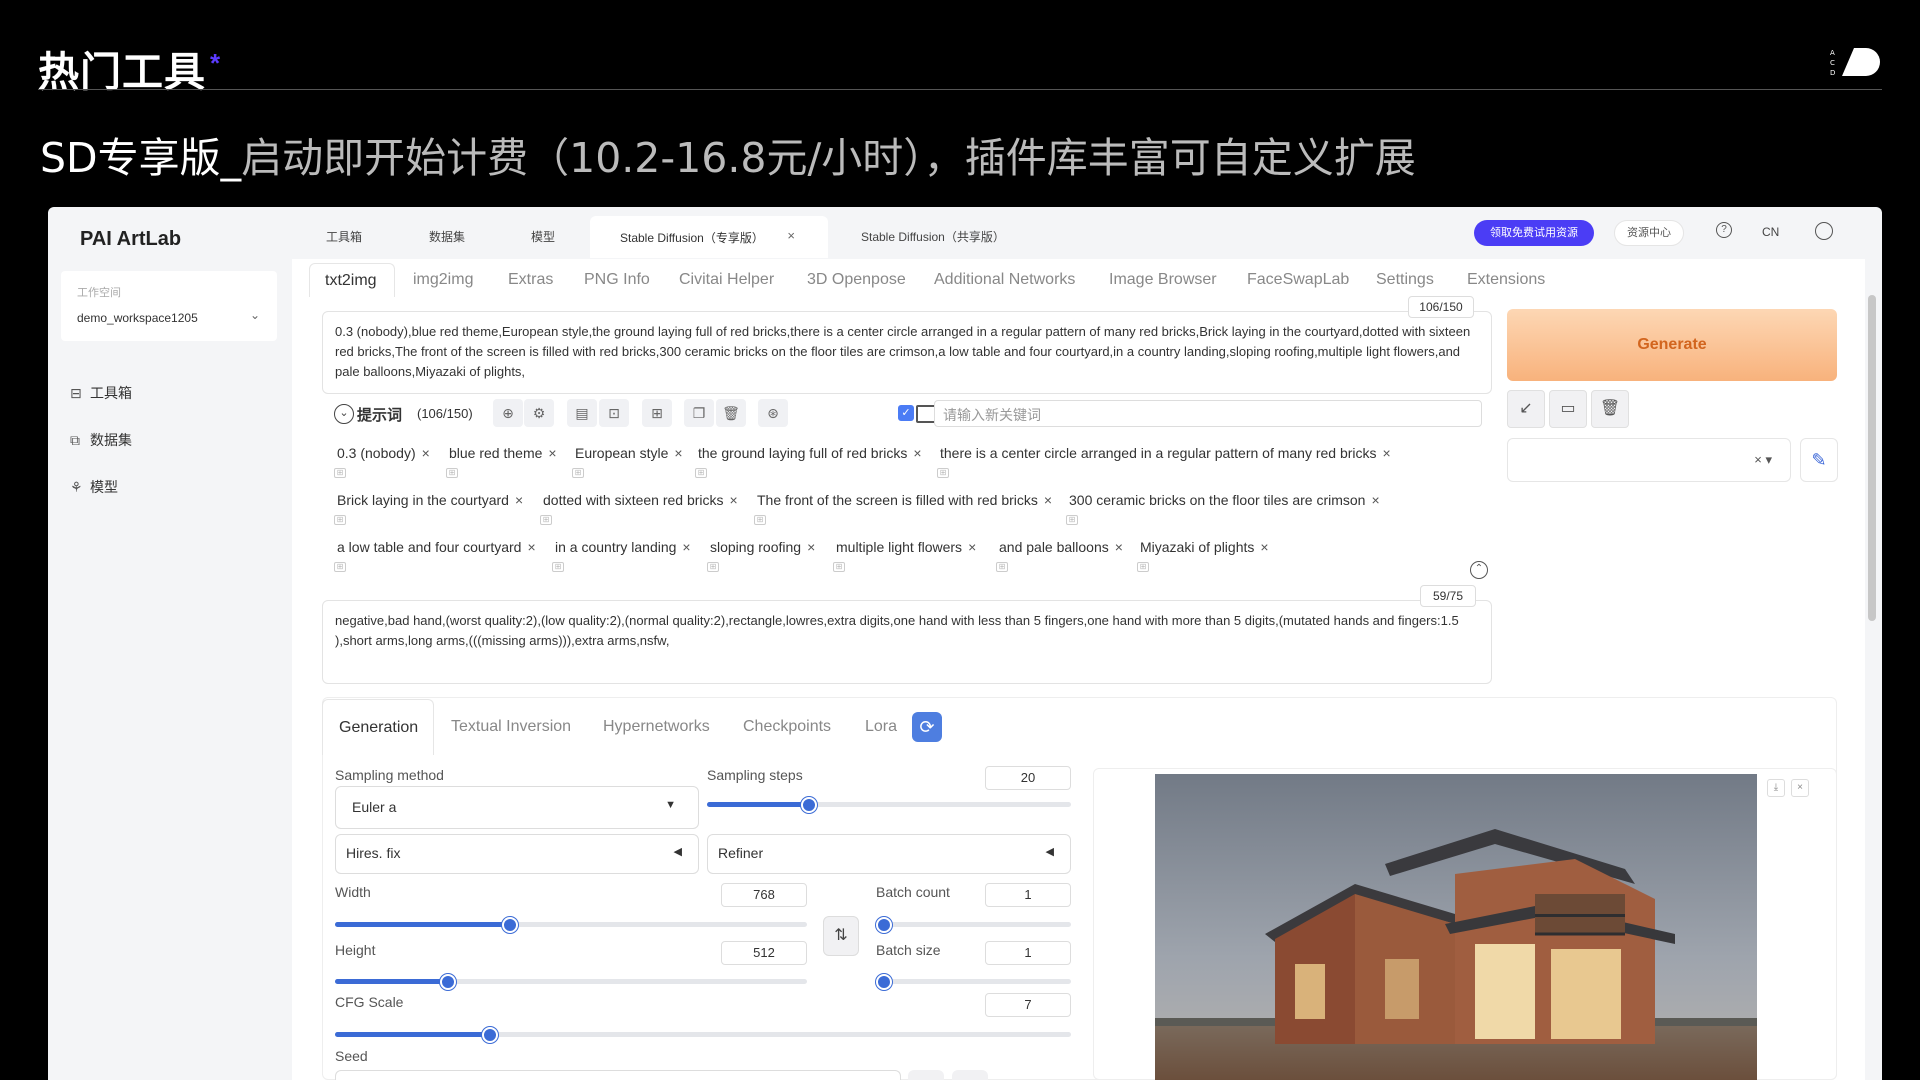 This screenshot has height=1080, width=1920. What do you see at coordinates (906, 547) in the screenshot?
I see `prompt-tag: multiple light flowers ×` at bounding box center [906, 547].